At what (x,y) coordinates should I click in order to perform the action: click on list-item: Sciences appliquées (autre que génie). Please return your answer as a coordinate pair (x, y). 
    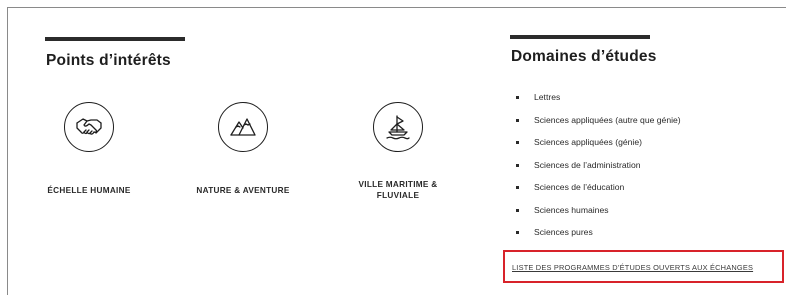
    Looking at the image, I should click on (598, 125).